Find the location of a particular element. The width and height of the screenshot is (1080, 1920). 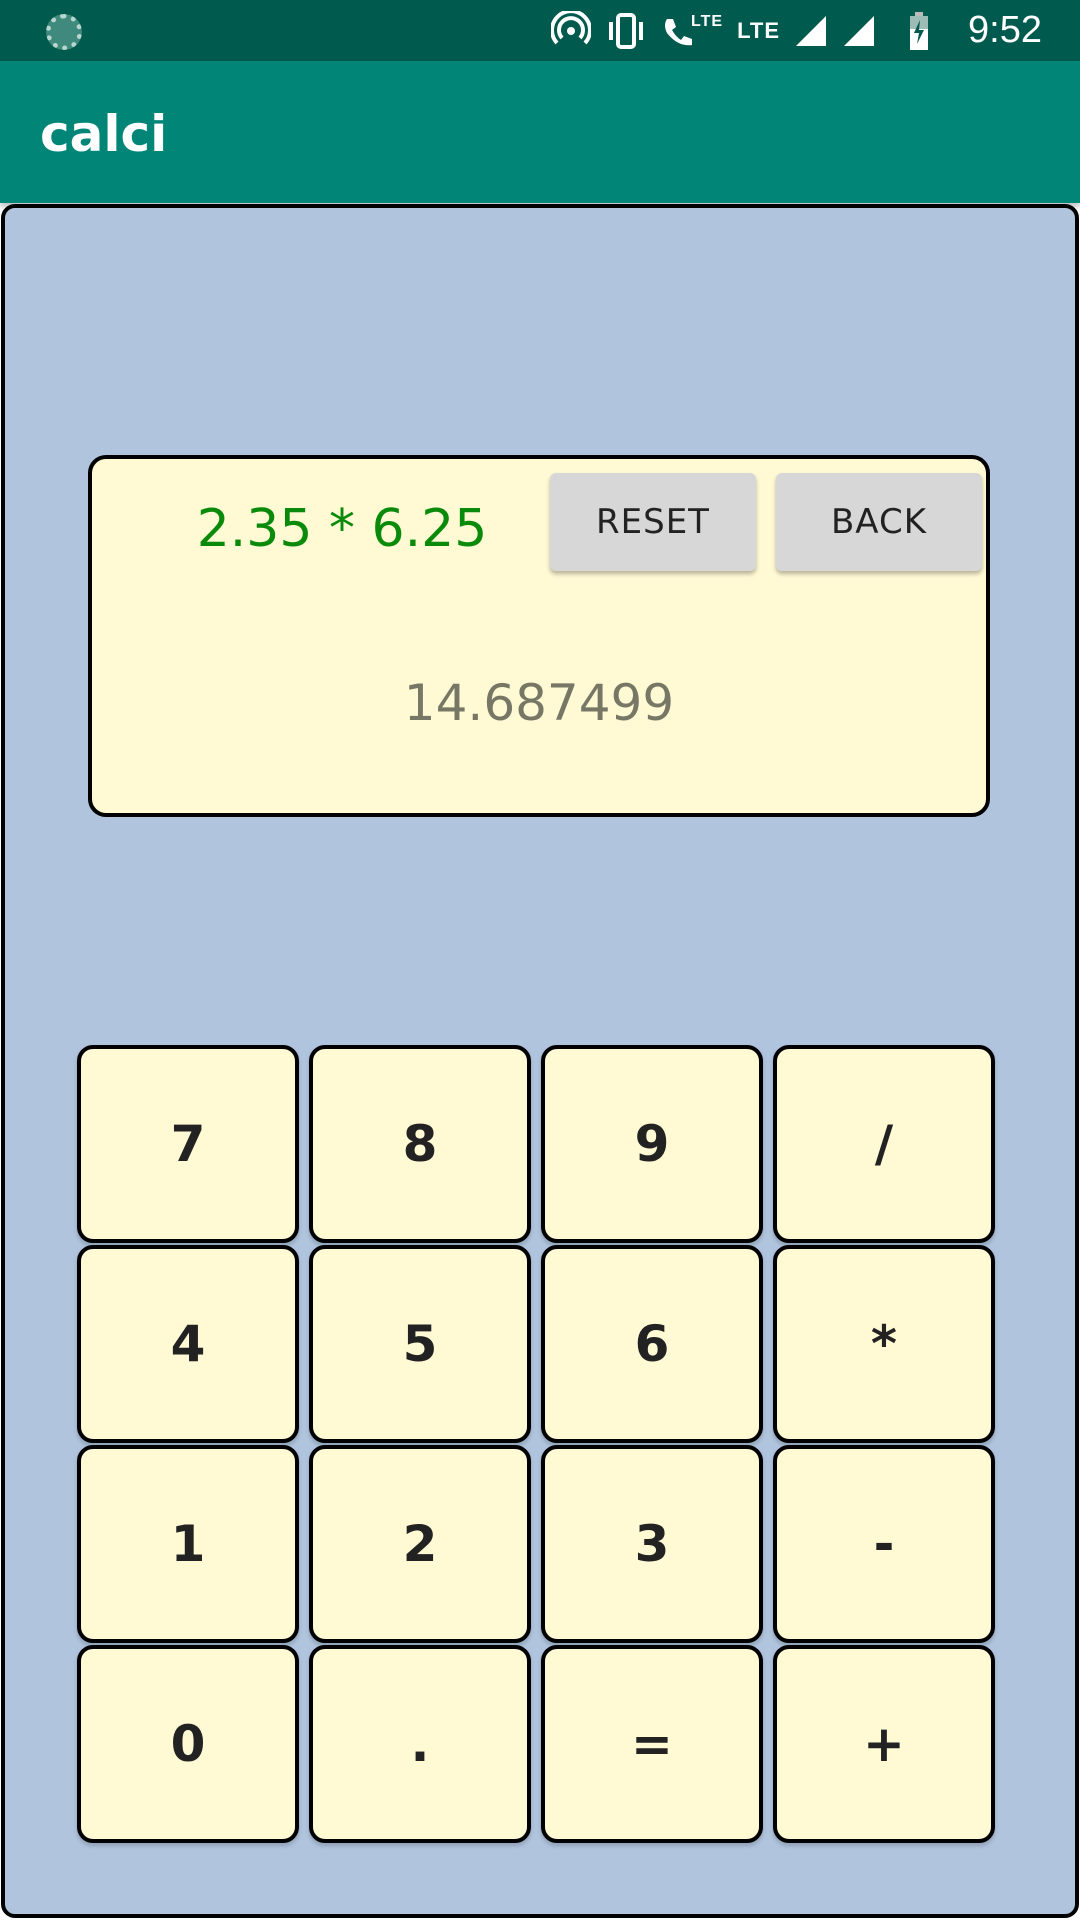

result-display: 14.687499 is located at coordinates (539, 703).